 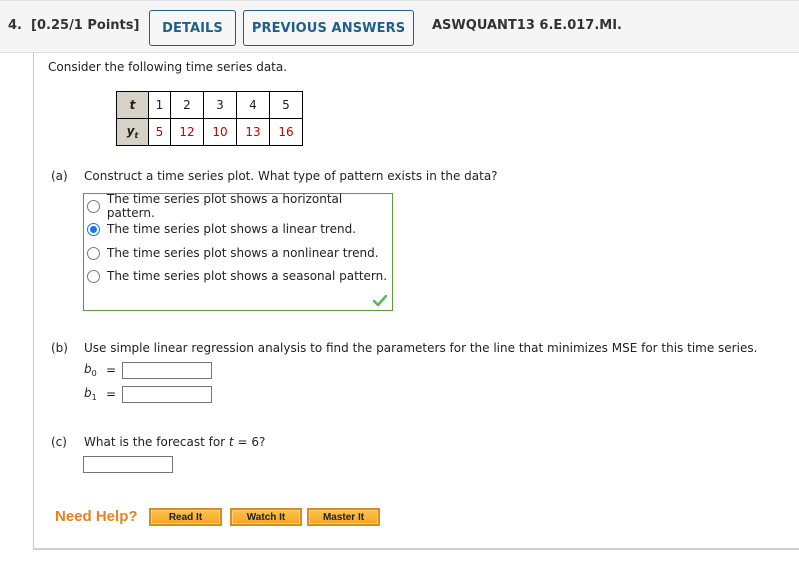 What do you see at coordinates (96, 516) in the screenshot?
I see `need-help-label: Need Help?` at bounding box center [96, 516].